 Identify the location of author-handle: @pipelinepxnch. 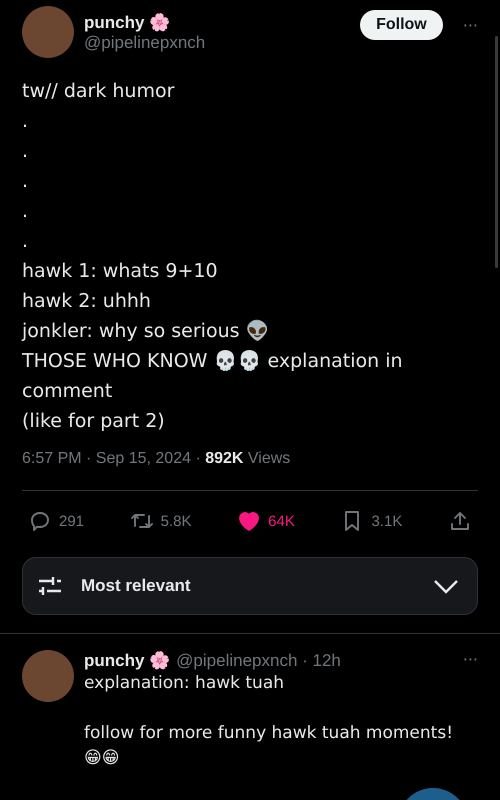
(217, 42).